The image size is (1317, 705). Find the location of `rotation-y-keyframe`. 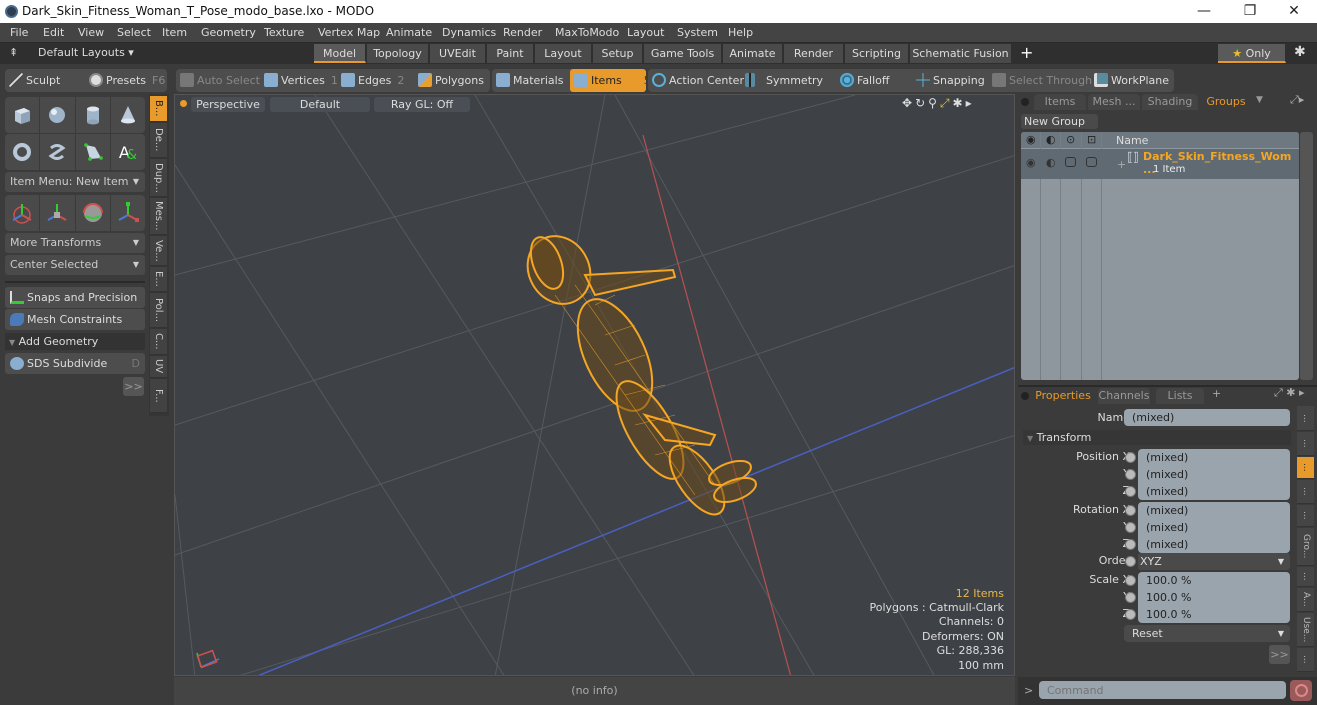

rotation-y-keyframe is located at coordinates (1130, 527).